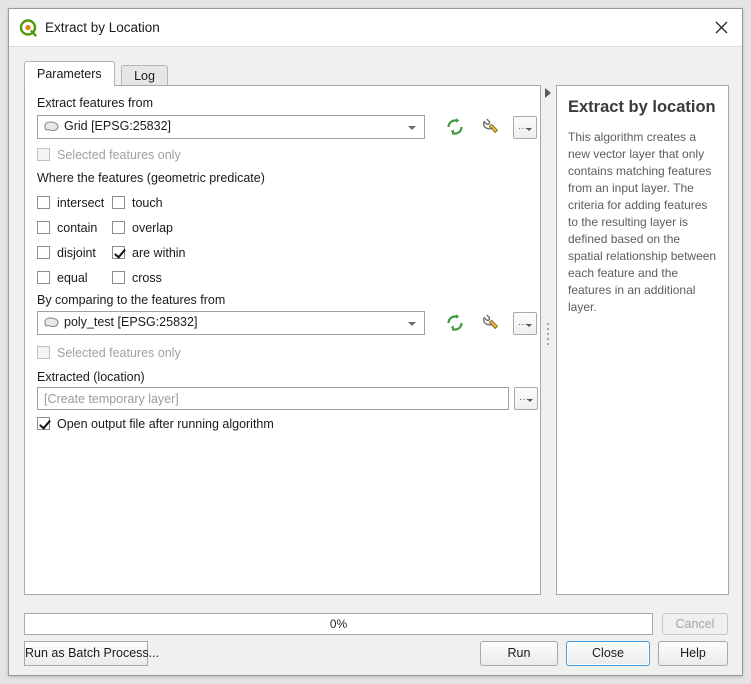  What do you see at coordinates (231, 127) in the screenshot?
I see `input-layer-combobox: Grid [EPSG:25832]` at bounding box center [231, 127].